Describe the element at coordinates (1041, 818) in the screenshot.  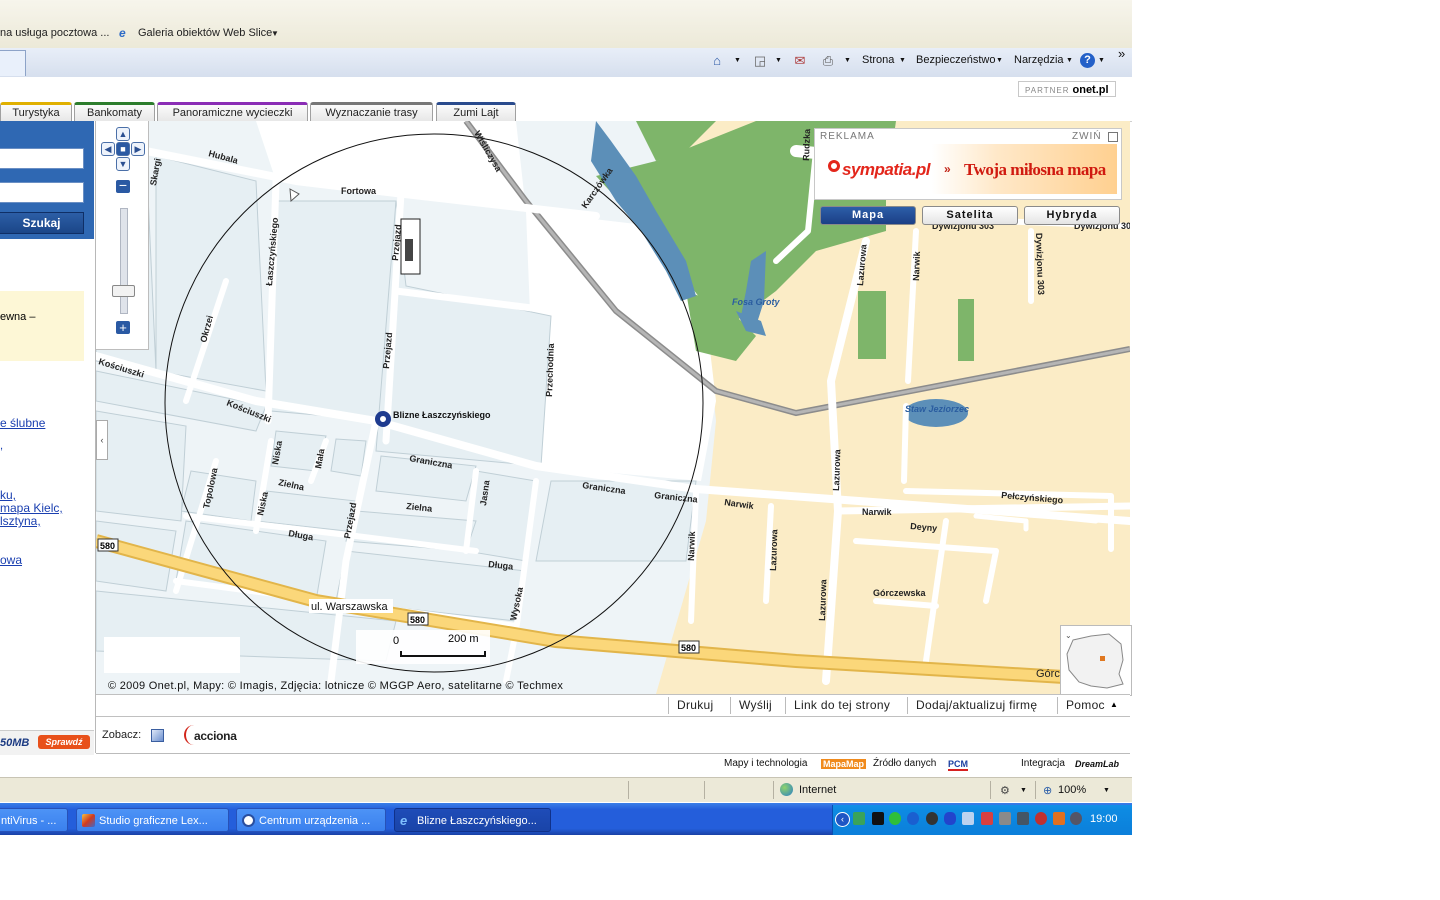
I see `wifi-icon` at that location.